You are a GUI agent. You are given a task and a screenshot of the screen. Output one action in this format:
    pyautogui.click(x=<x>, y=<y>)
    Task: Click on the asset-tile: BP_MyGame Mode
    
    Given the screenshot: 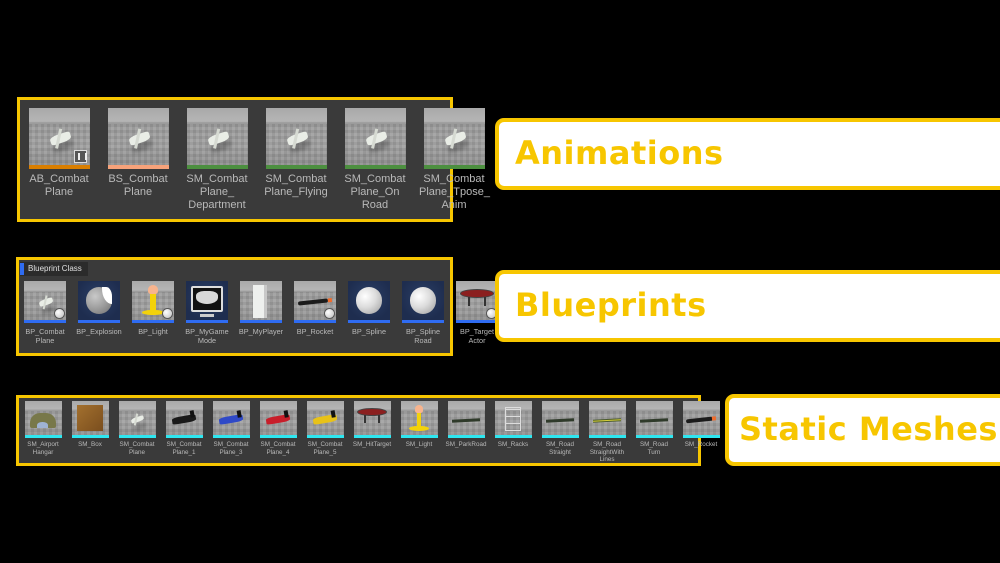 What is the action you would take?
    pyautogui.click(x=207, y=313)
    